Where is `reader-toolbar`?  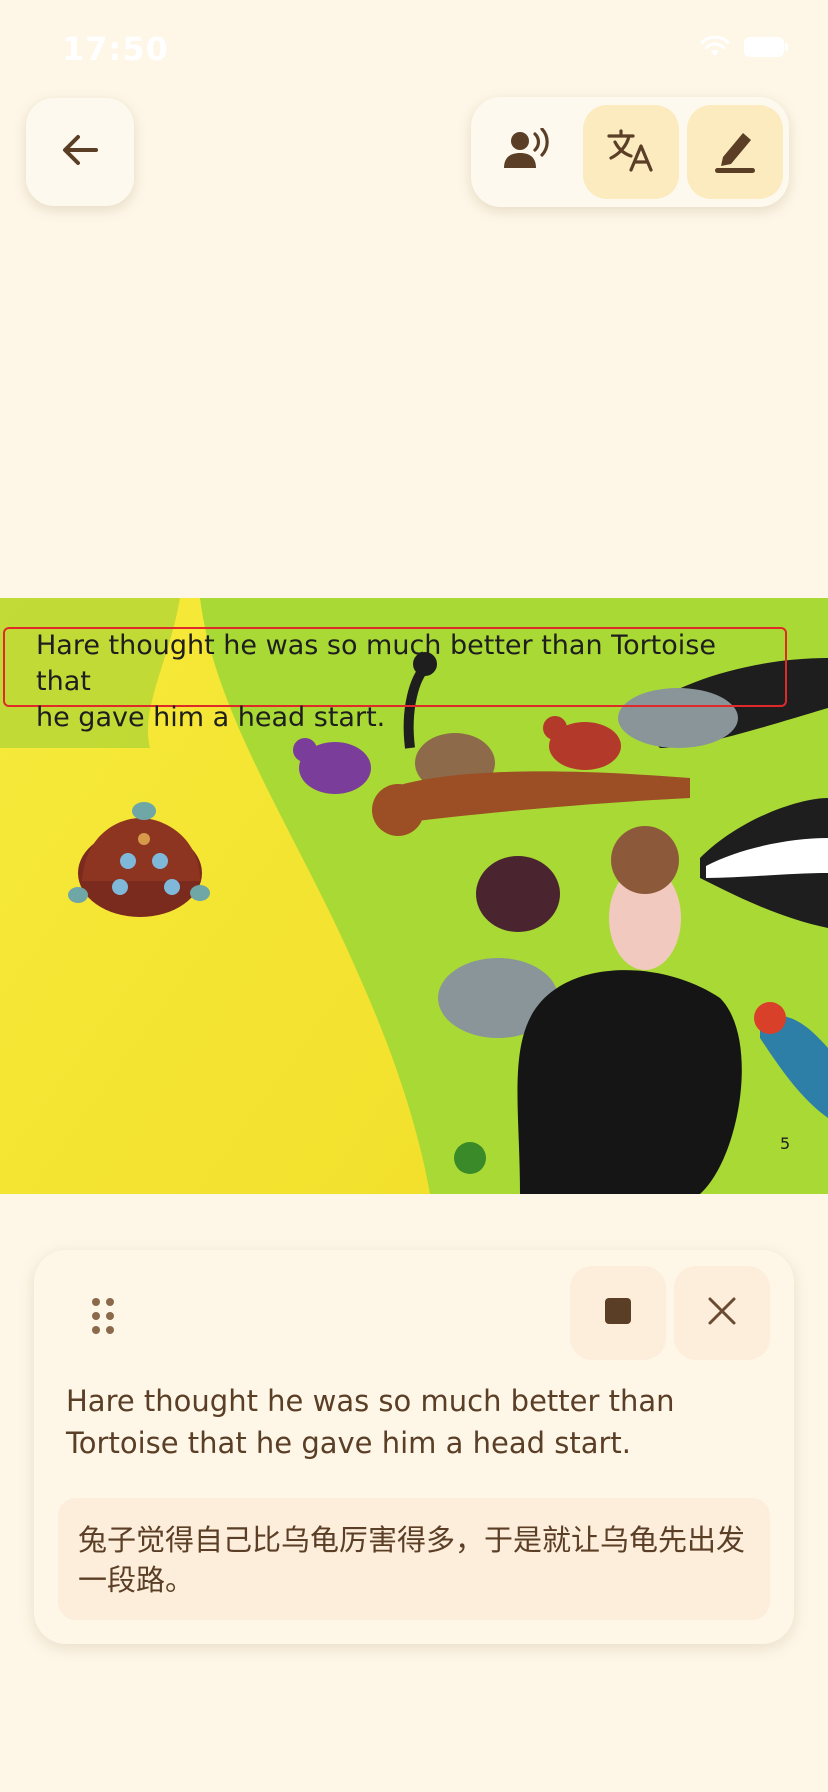
reader-toolbar is located at coordinates (630, 152).